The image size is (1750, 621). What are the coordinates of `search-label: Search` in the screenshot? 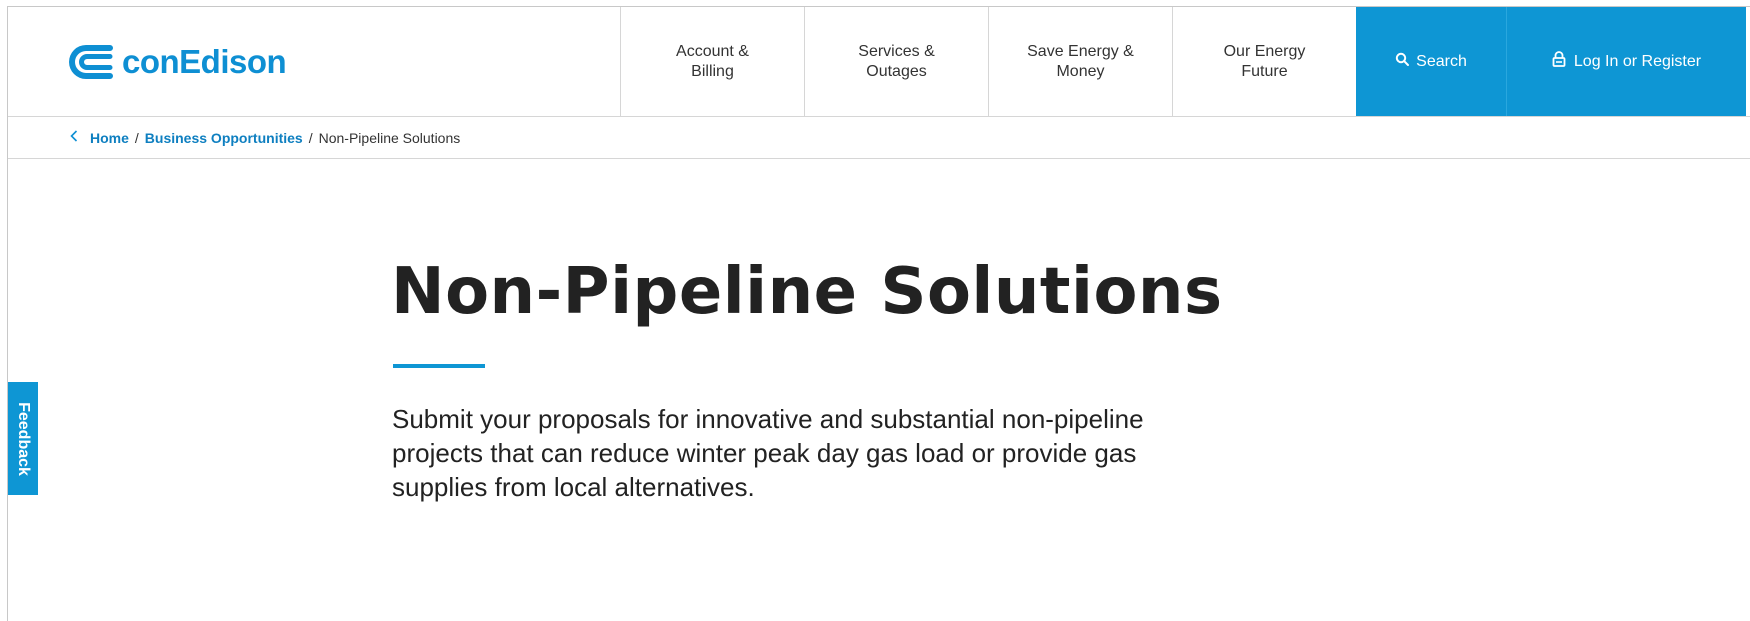 It's located at (1441, 61).